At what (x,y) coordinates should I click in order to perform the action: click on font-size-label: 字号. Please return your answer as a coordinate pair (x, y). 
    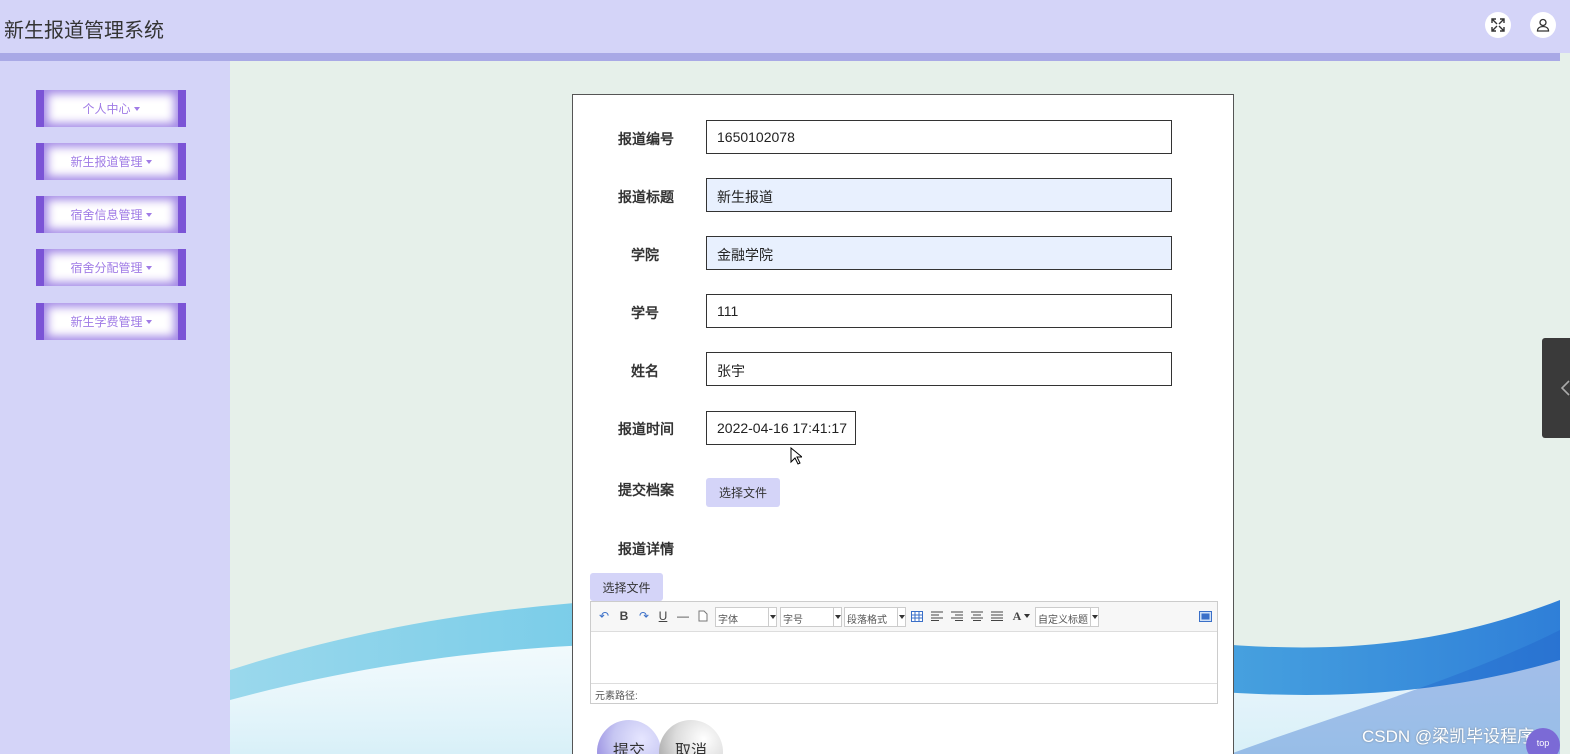
    Looking at the image, I should click on (793, 620).